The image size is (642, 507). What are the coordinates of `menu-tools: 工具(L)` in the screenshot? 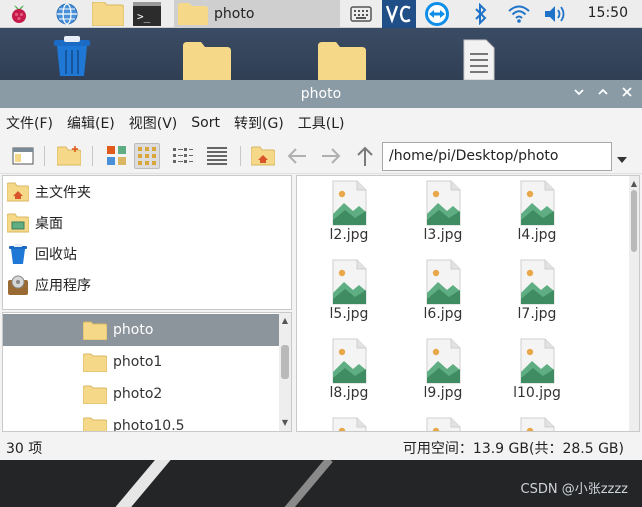 It's located at (321, 123).